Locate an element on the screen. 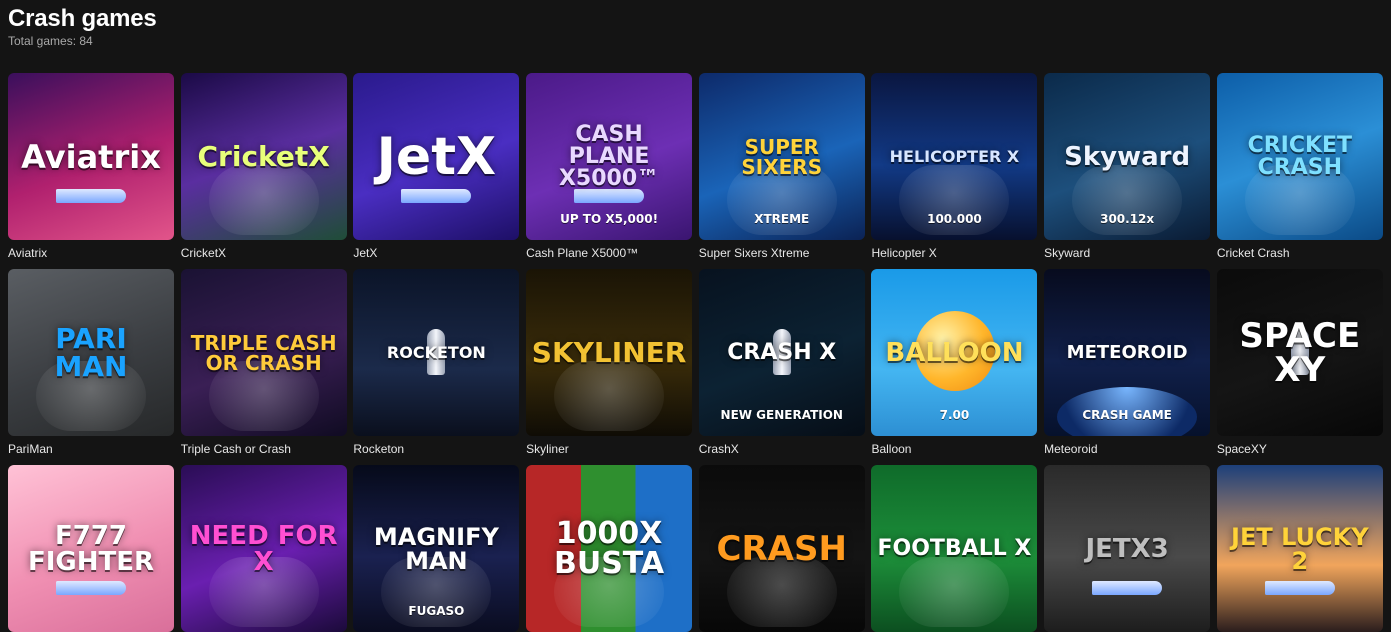 This screenshot has width=1391, height=632. game-name: Rocketon is located at coordinates (436, 449).